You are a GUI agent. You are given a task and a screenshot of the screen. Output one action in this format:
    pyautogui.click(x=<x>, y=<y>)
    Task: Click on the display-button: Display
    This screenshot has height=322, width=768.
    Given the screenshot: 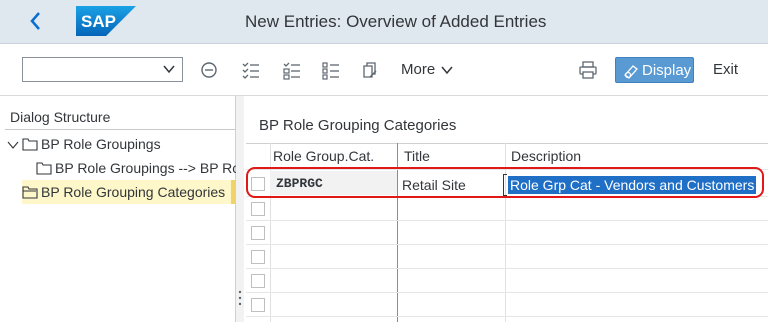 What is the action you would take?
    pyautogui.click(x=654, y=70)
    